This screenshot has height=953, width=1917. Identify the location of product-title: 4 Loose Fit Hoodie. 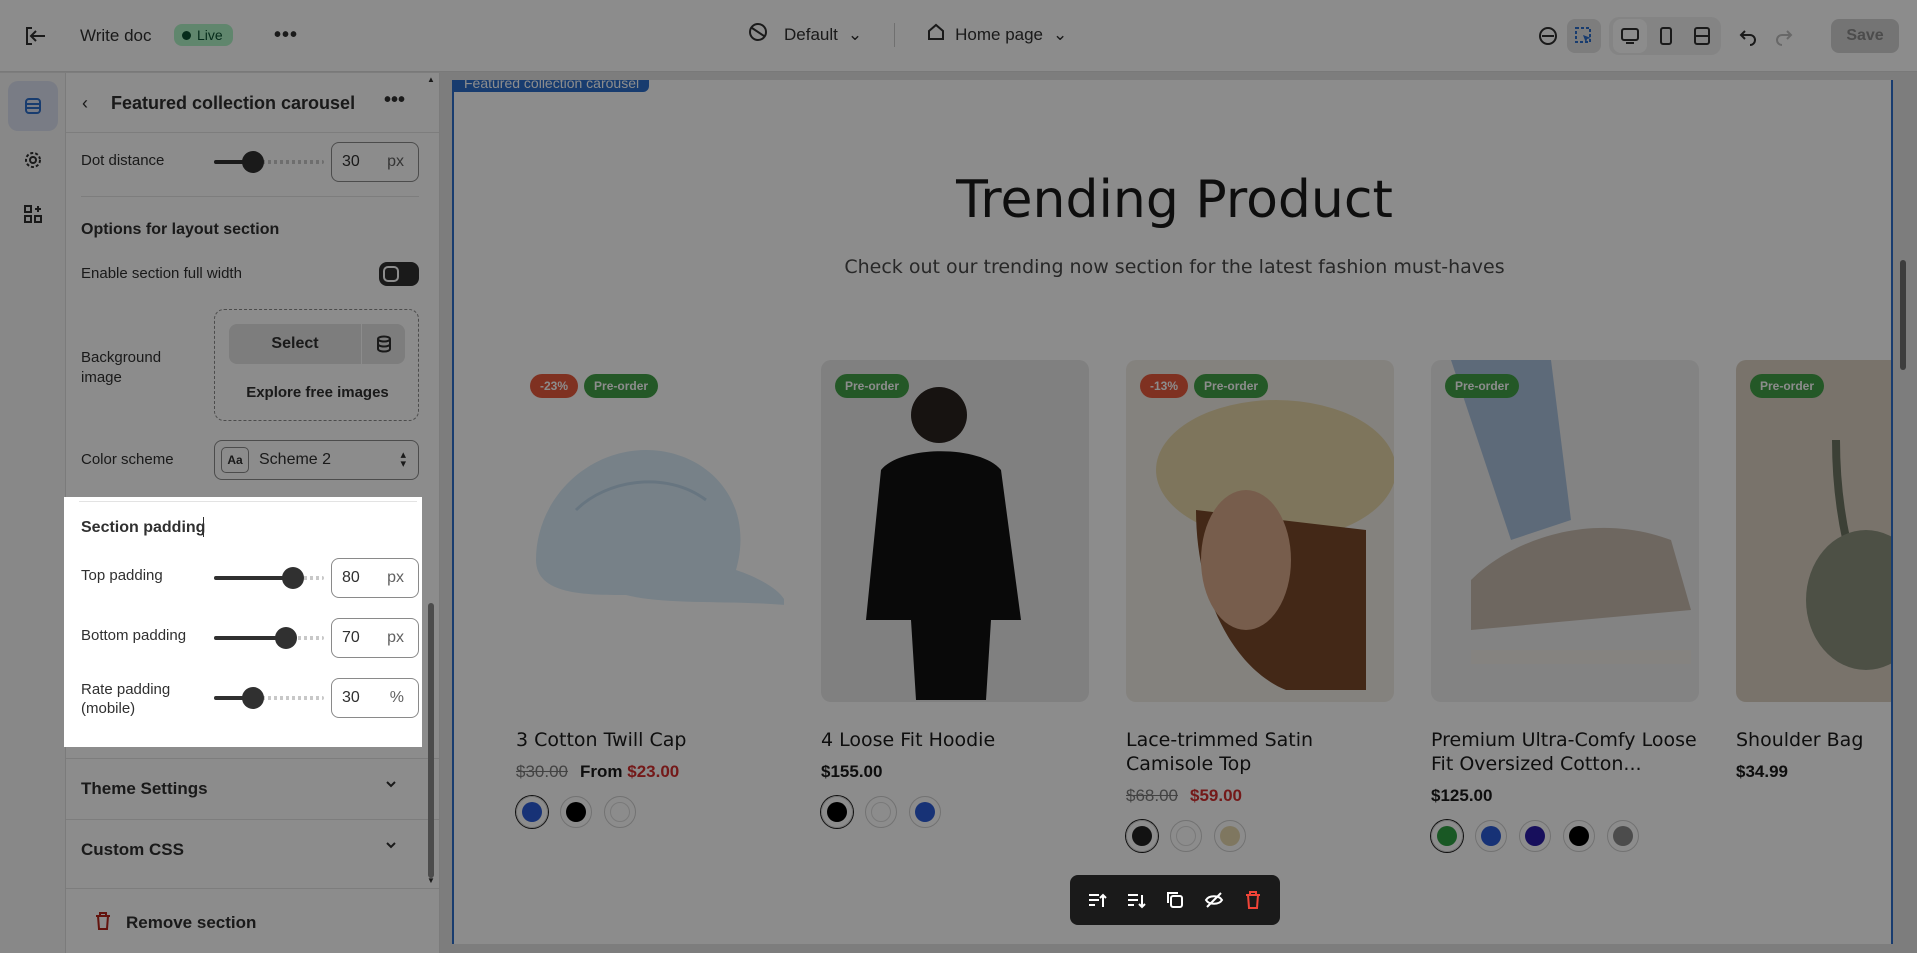
(955, 740).